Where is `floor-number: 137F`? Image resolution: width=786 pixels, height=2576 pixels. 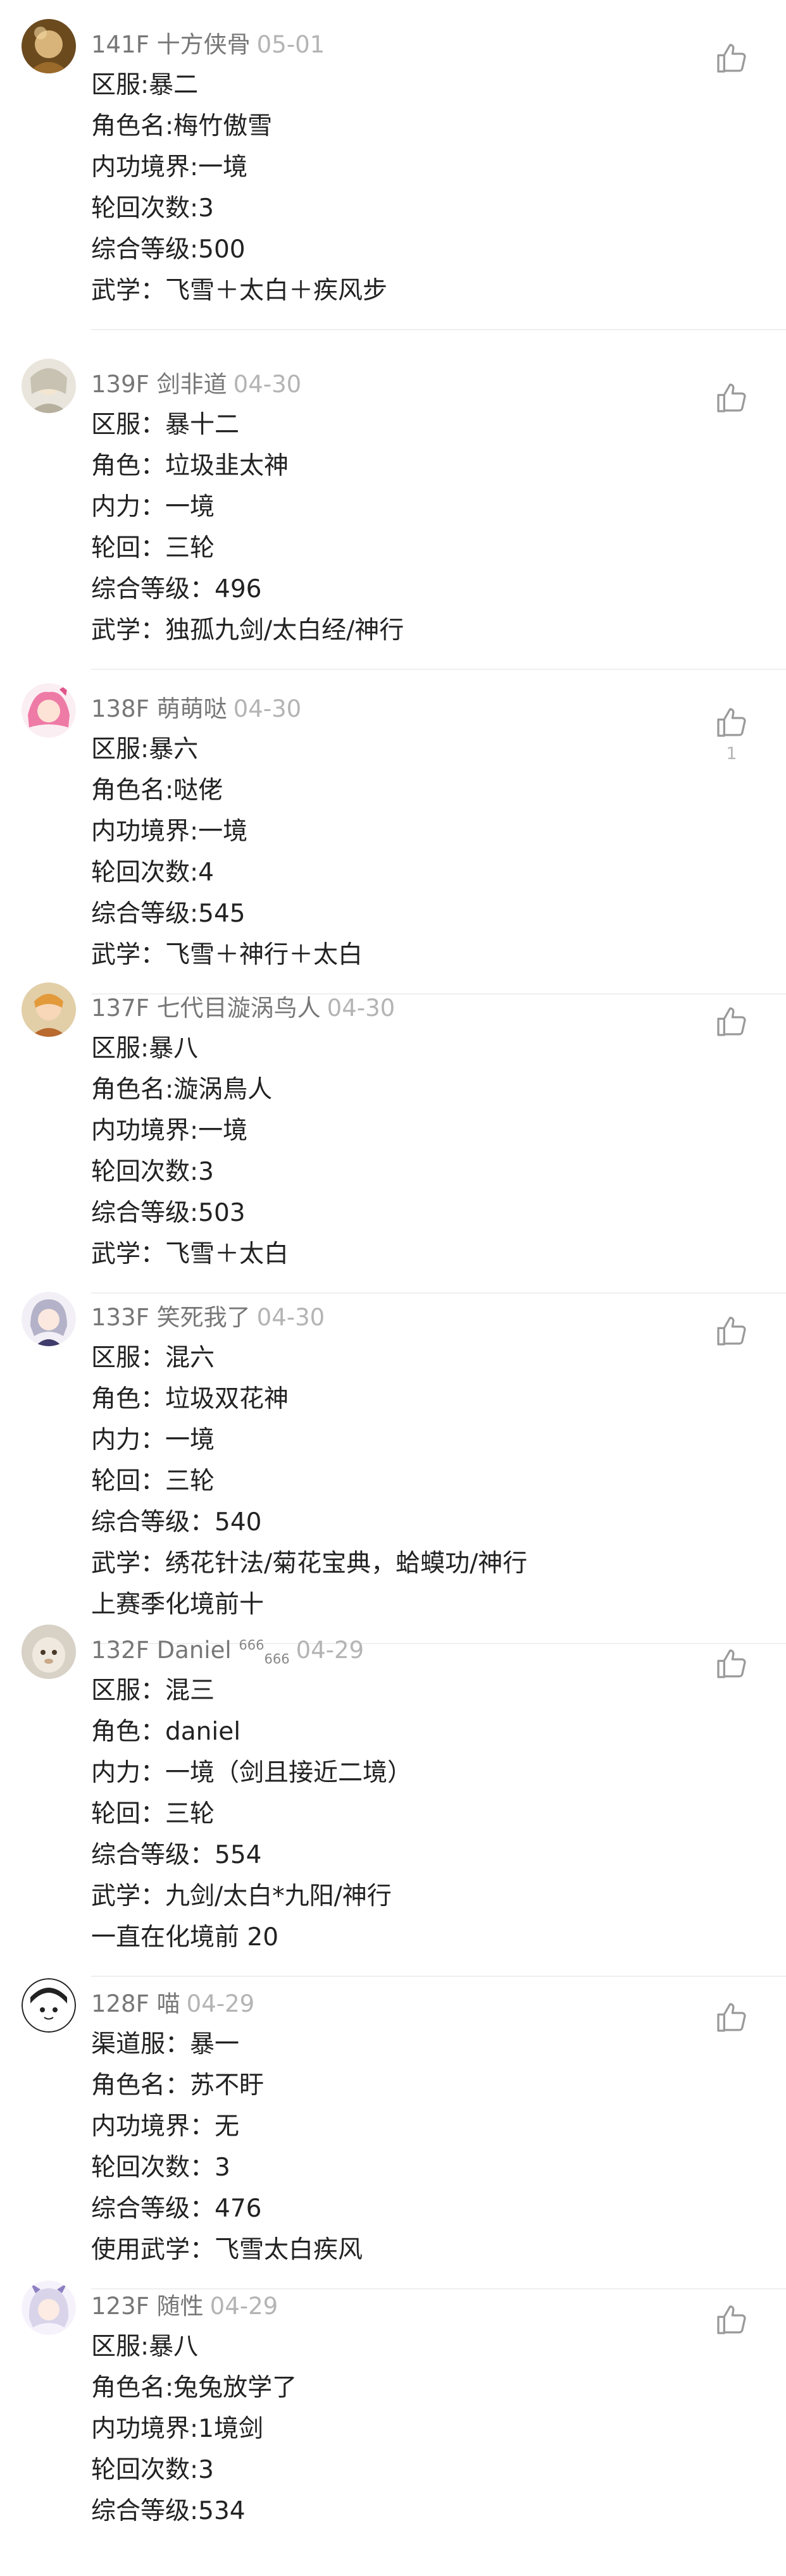 floor-number: 137F is located at coordinates (120, 1008).